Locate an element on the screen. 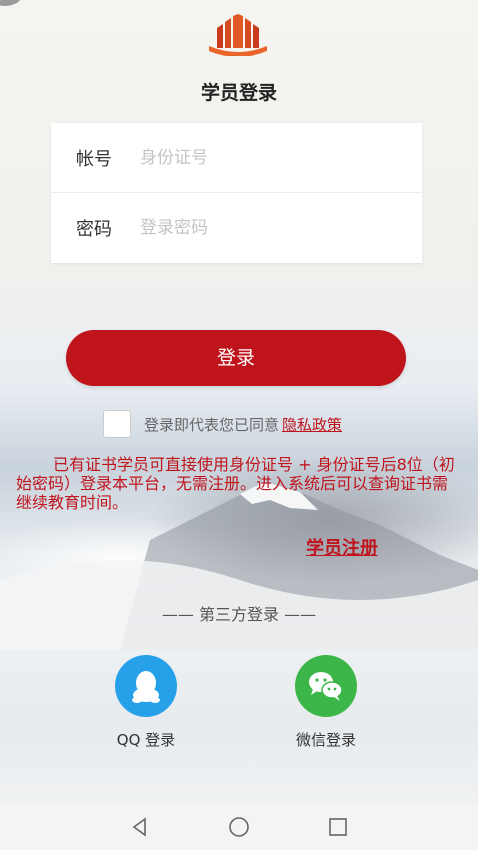 The width and height of the screenshot is (478, 850). register-link: 学员注册 is located at coordinates (342, 547).